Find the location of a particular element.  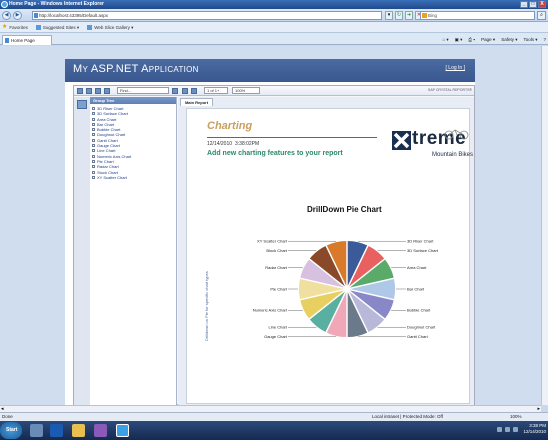

tab-main-report: Main Report is located at coordinates (196, 102).